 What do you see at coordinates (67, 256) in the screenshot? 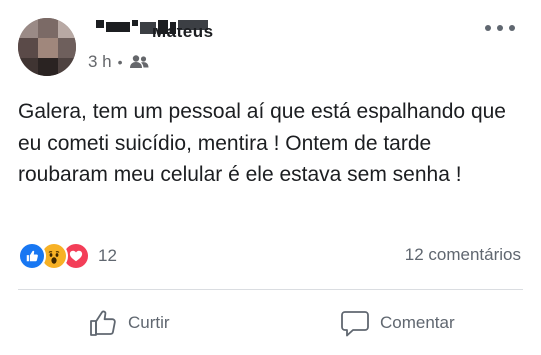
I see `reactions-summary: 12` at bounding box center [67, 256].